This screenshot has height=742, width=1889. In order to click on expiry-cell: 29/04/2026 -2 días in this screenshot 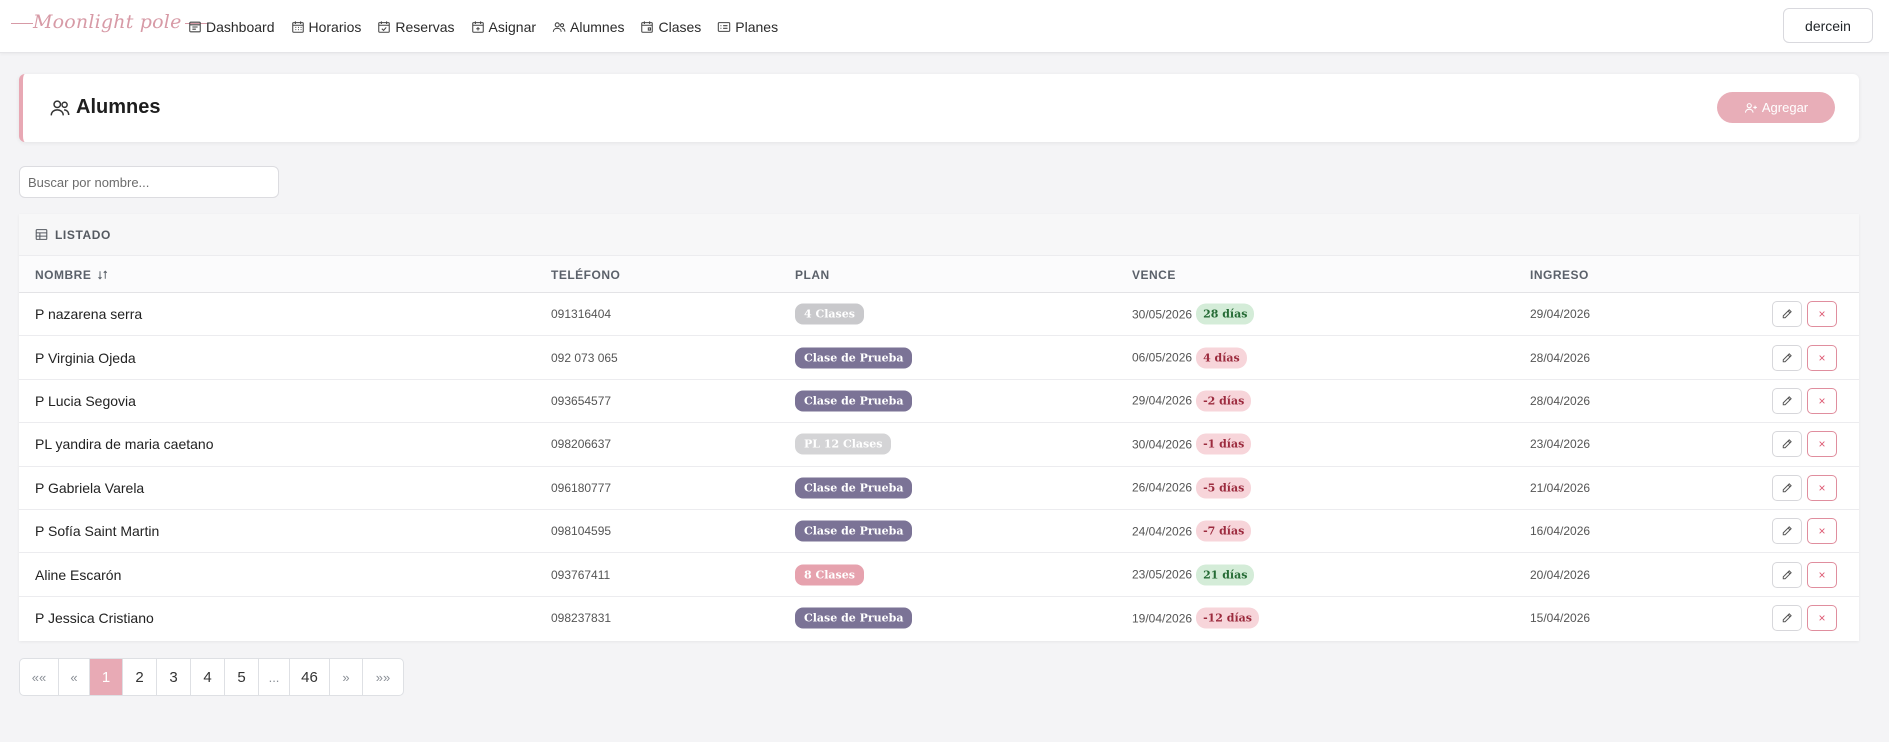, I will do `click(1192, 401)`.